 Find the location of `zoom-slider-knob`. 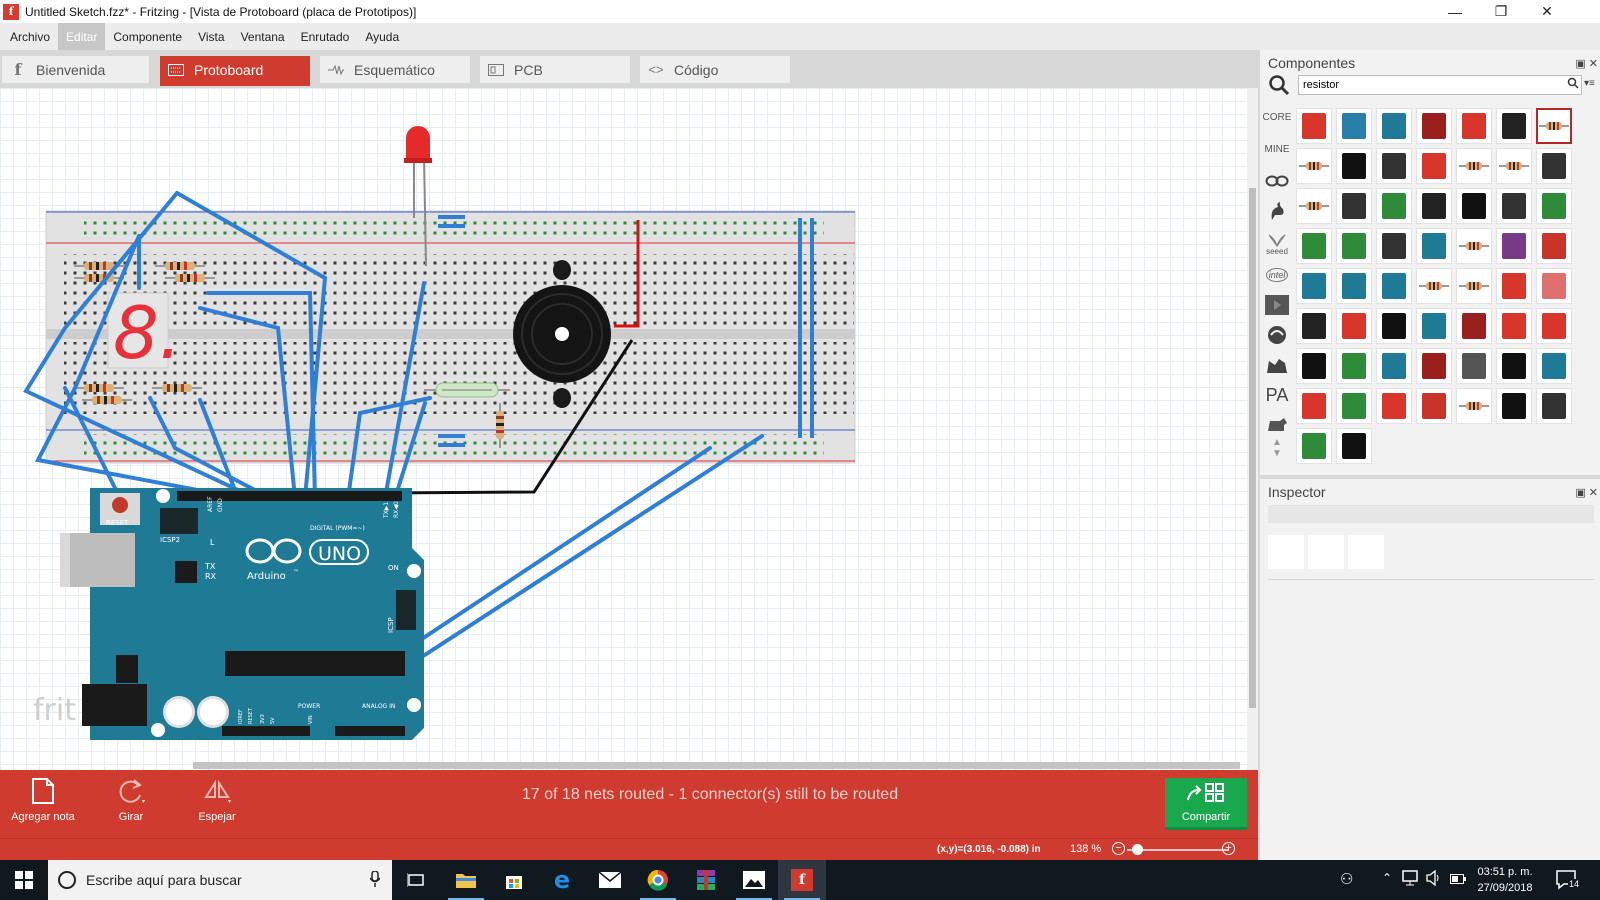

zoom-slider-knob is located at coordinates (1138, 849).